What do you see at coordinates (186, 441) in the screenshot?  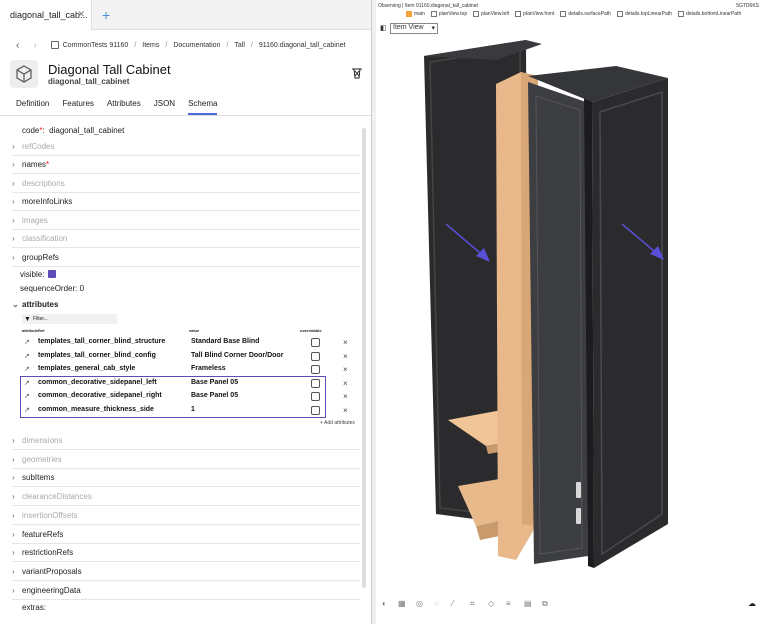 I see `prop-dimensions: › dimensions` at bounding box center [186, 441].